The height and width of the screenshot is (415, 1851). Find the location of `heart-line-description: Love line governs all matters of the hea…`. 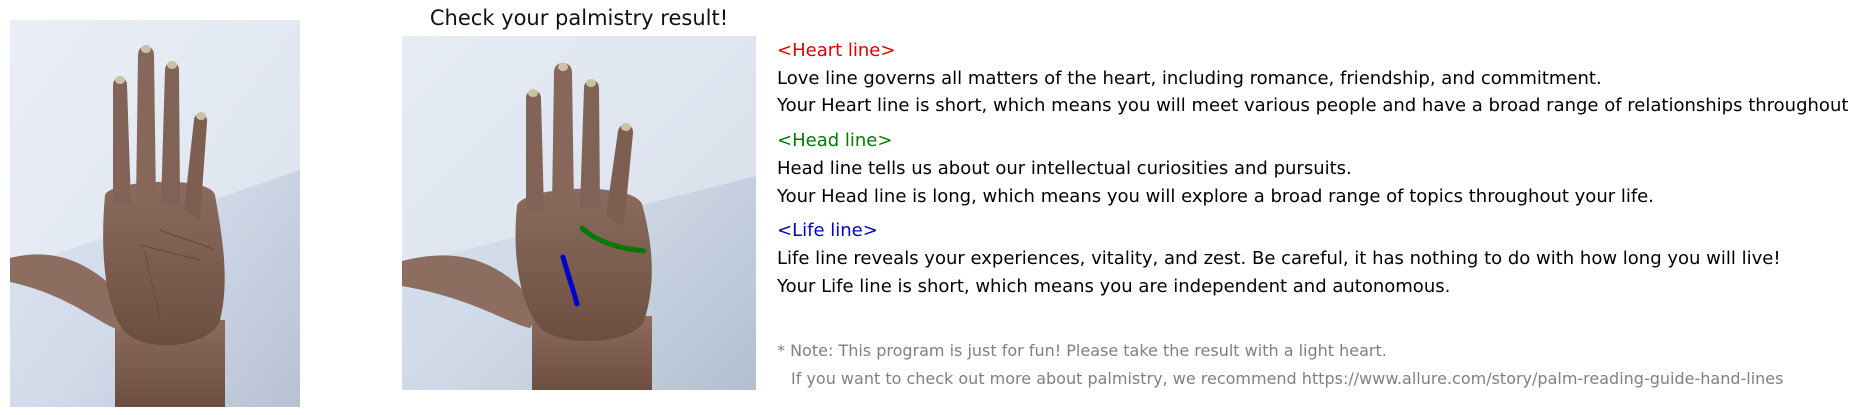

heart-line-description: Love line governs all matters of the hea… is located at coordinates (1189, 78).